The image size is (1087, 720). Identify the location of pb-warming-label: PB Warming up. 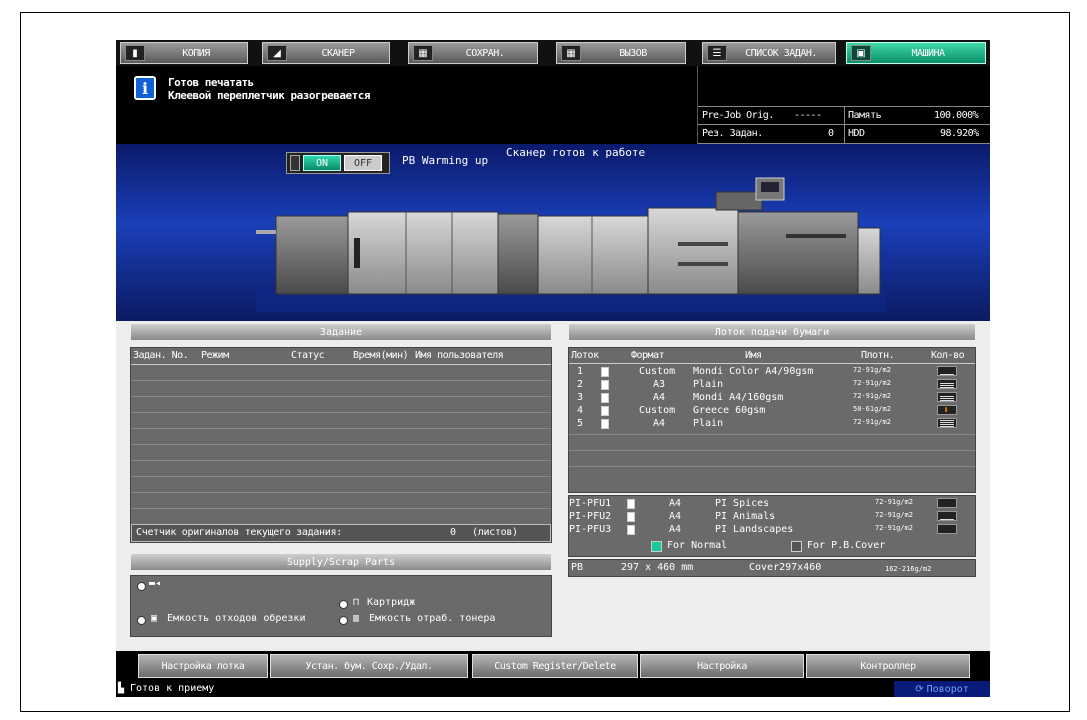
(445, 160).